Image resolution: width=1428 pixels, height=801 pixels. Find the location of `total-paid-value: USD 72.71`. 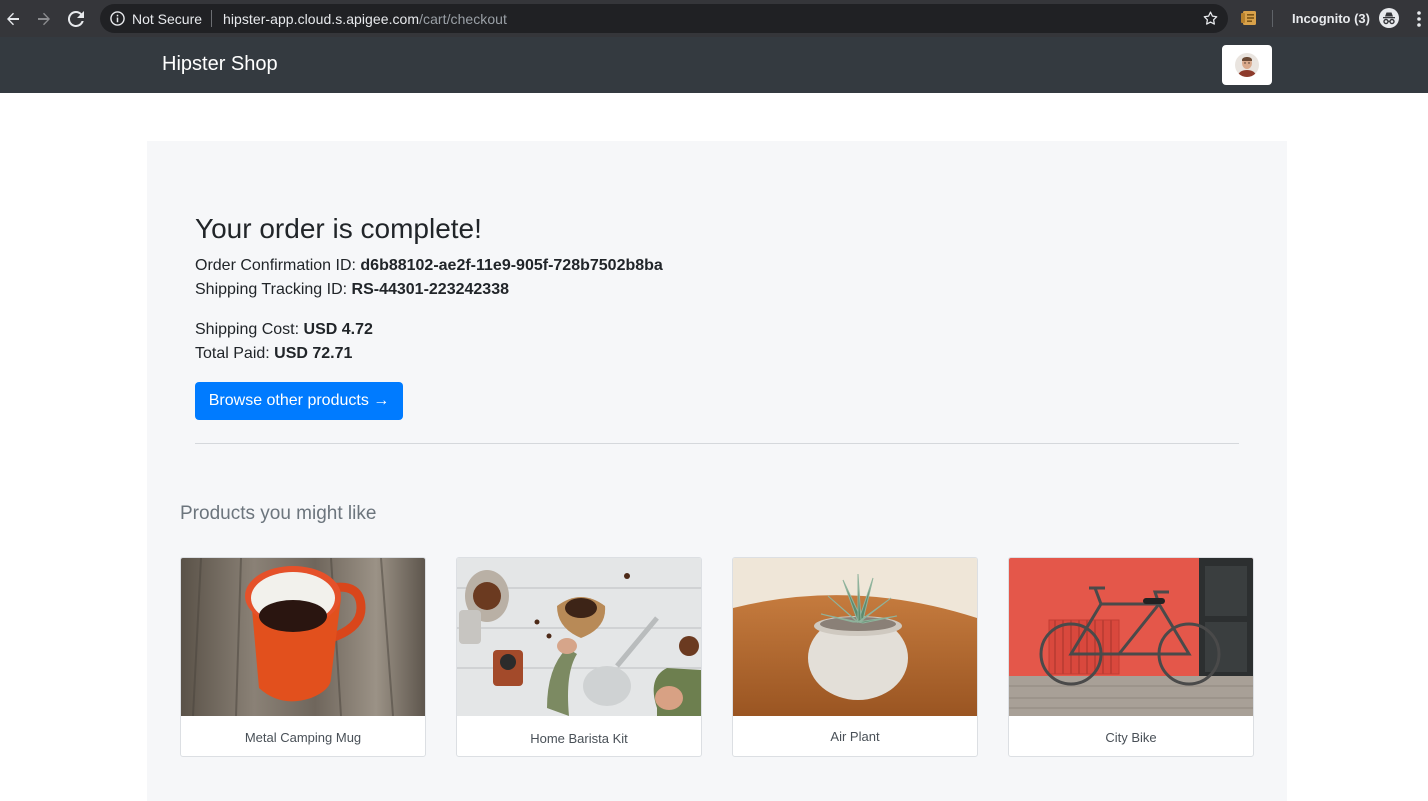

total-paid-value: USD 72.71 is located at coordinates (313, 353).